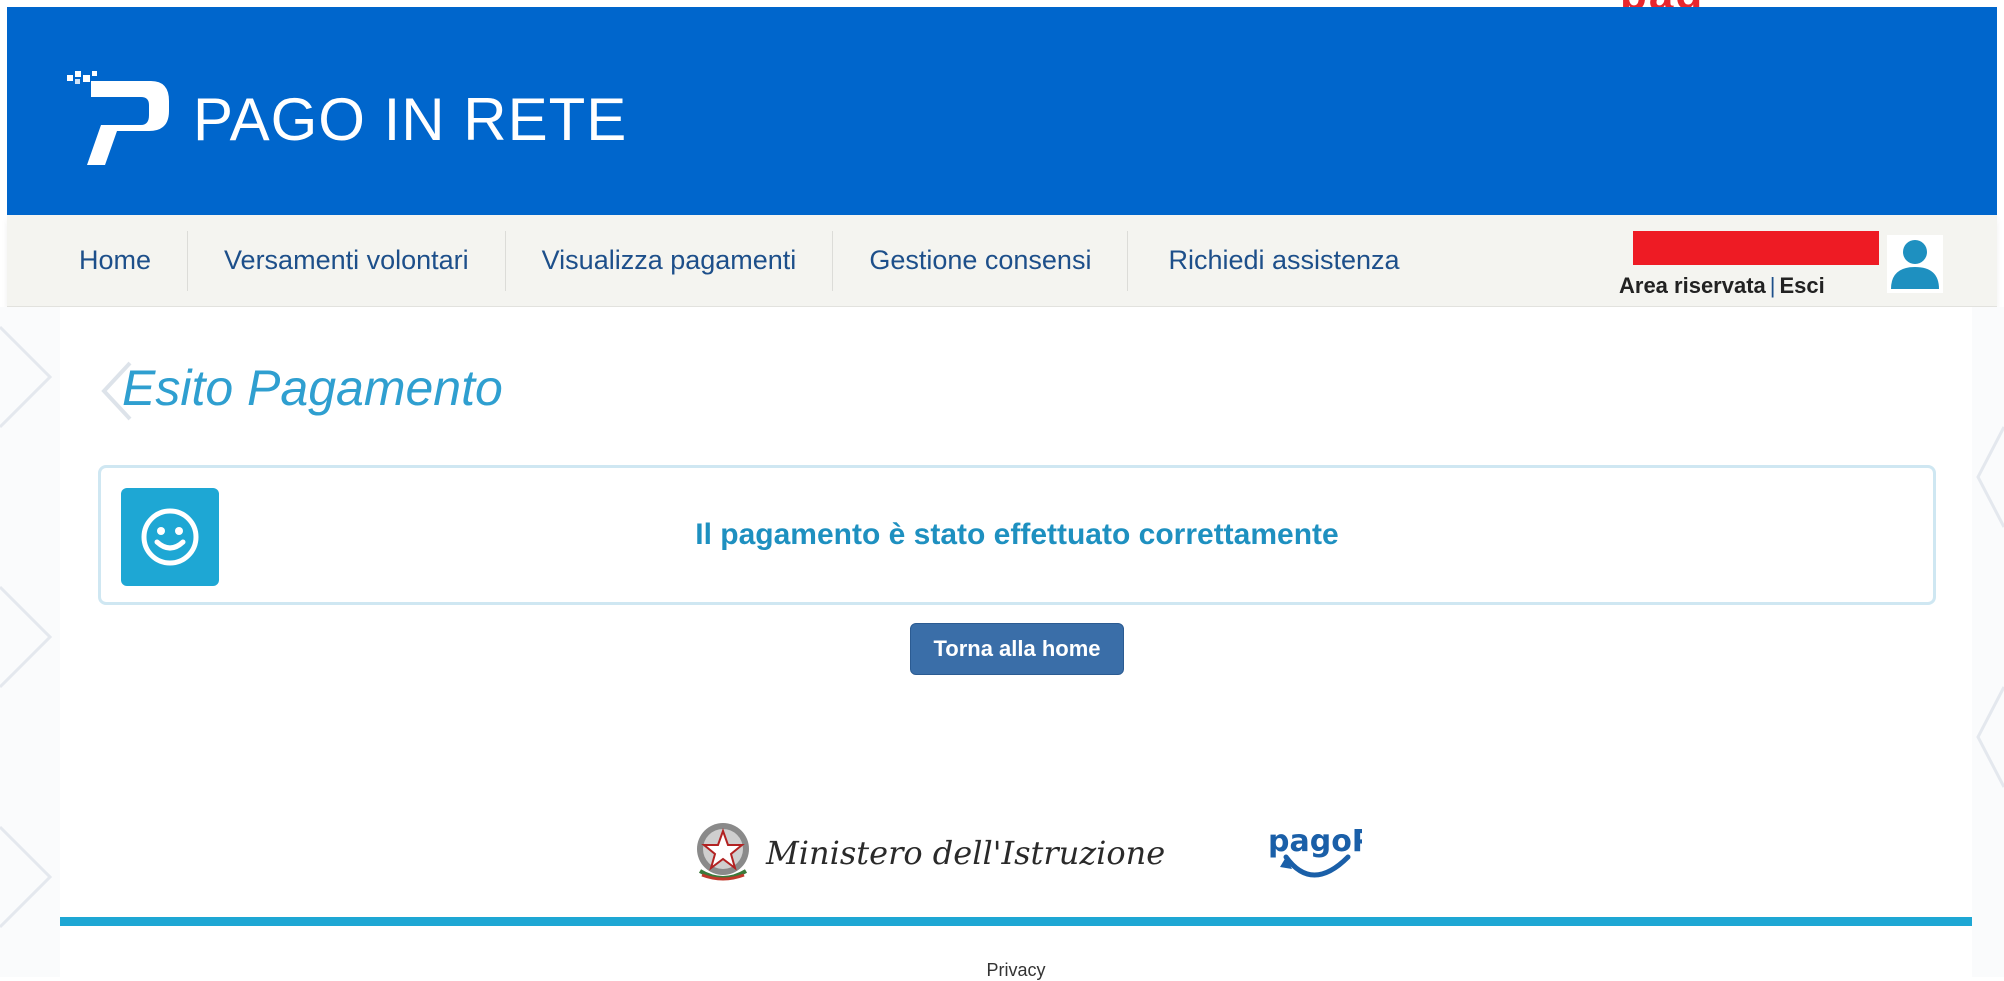 The width and height of the screenshot is (2004, 981). What do you see at coordinates (119, 117) in the screenshot?
I see `pago-in-rete-logo-icon` at bounding box center [119, 117].